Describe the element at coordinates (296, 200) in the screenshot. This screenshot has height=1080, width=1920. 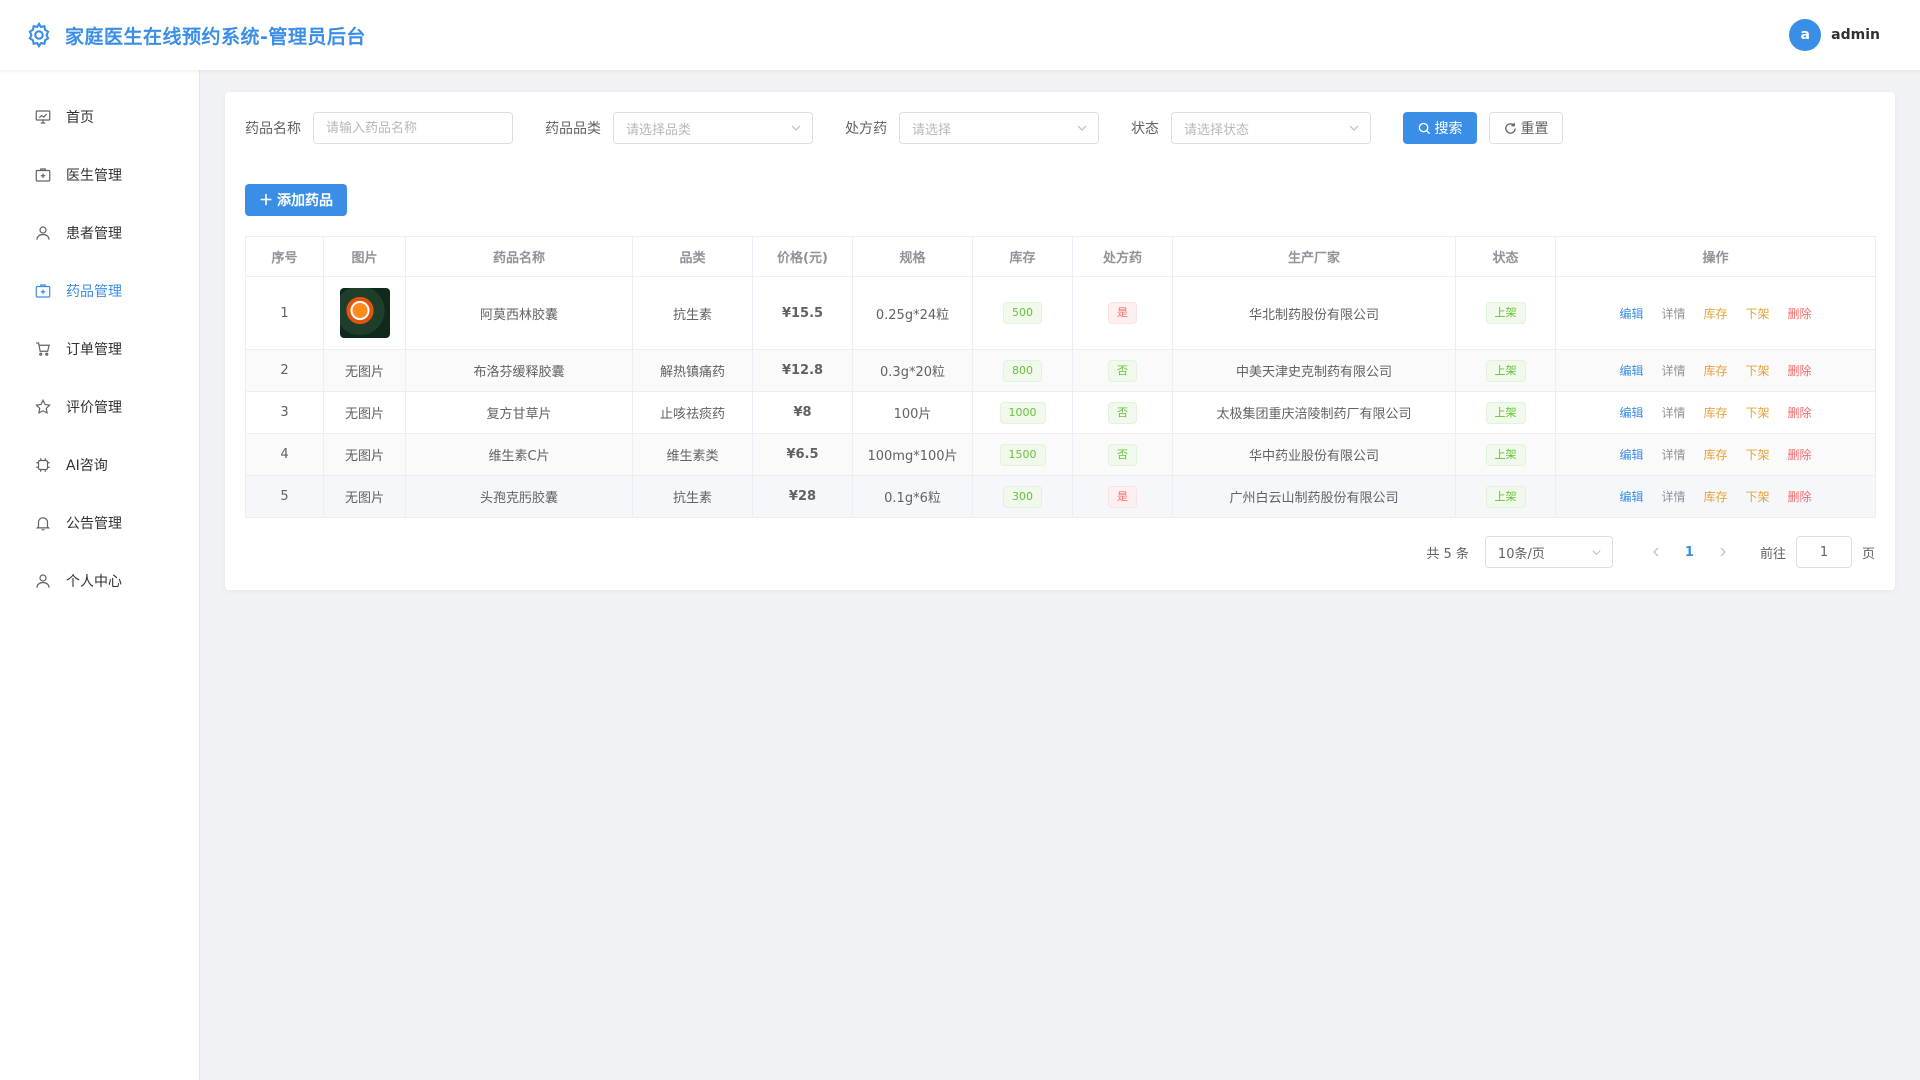
I see `add-medicine-button: ＋ 添加药品` at that location.